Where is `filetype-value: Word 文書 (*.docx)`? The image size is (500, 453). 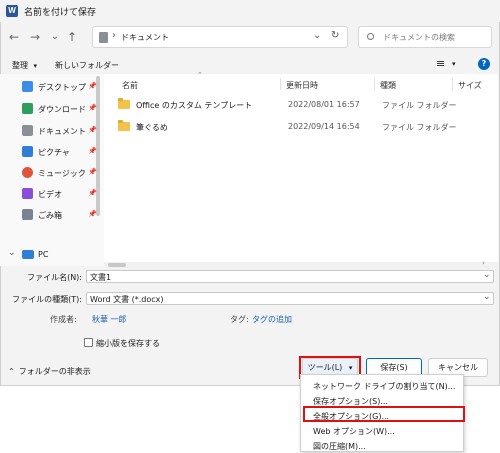 filetype-value: Word 文書 (*.docx) is located at coordinates (127, 299).